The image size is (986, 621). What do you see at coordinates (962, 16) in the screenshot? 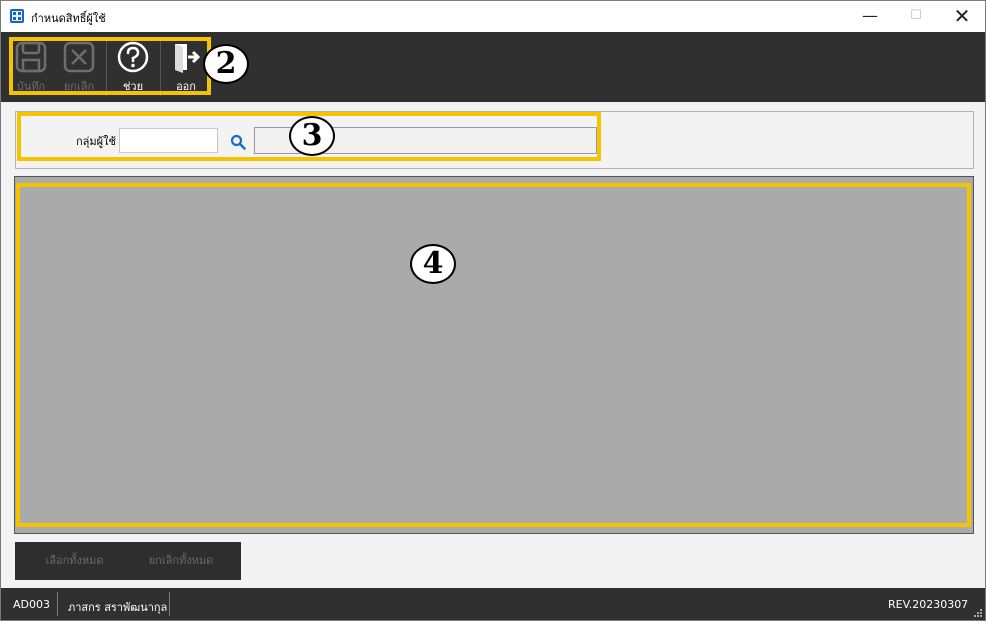
I see `close-window-button: ✕` at bounding box center [962, 16].